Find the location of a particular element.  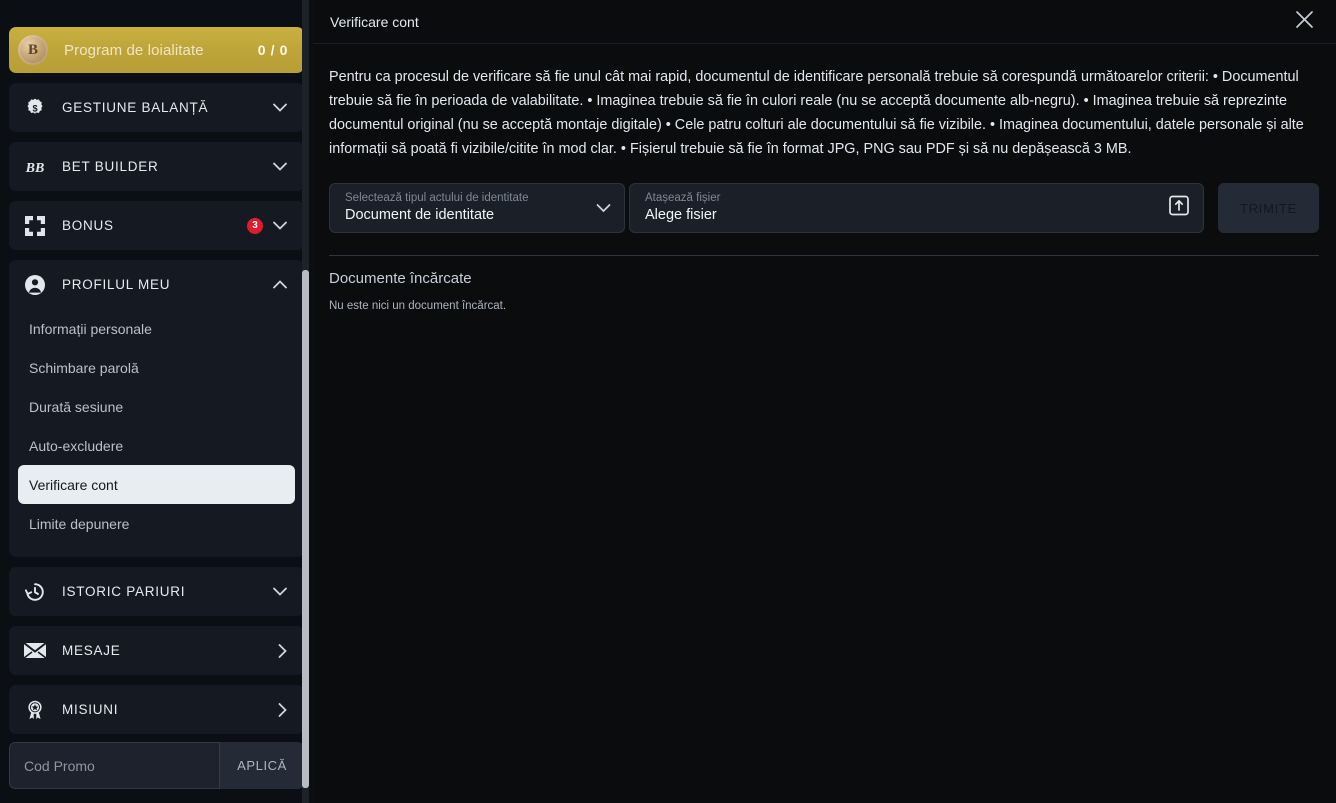

sidebar-item-schimbare-parola: Schimbare parolă is located at coordinates (156, 367).